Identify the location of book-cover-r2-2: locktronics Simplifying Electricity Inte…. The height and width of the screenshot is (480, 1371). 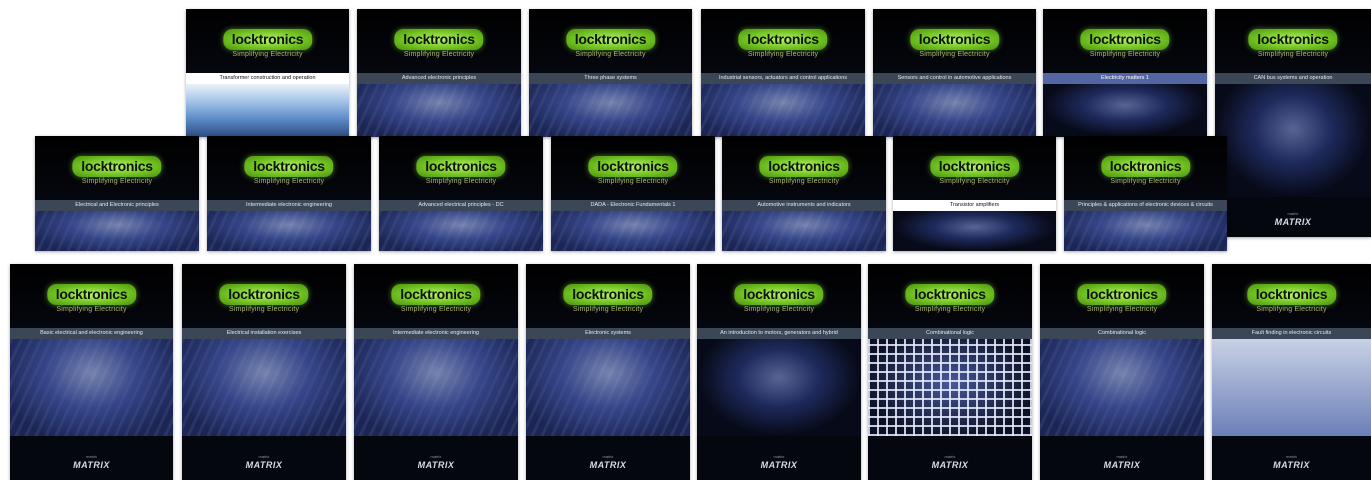
(289, 193).